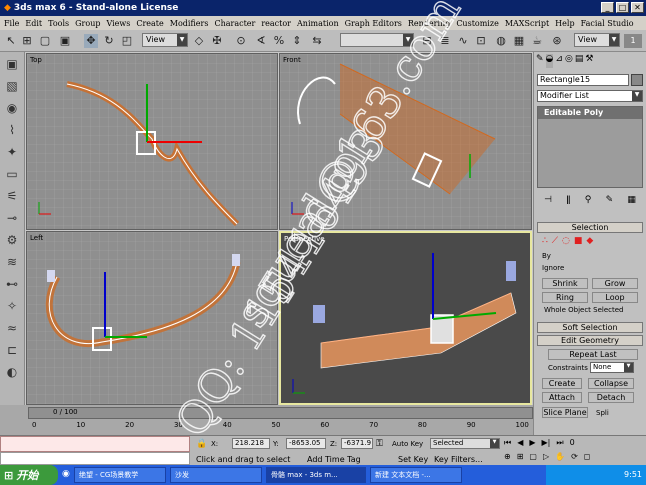 This screenshot has height=485, width=646. I want to click on render-icon: ⊛, so click(557, 41).